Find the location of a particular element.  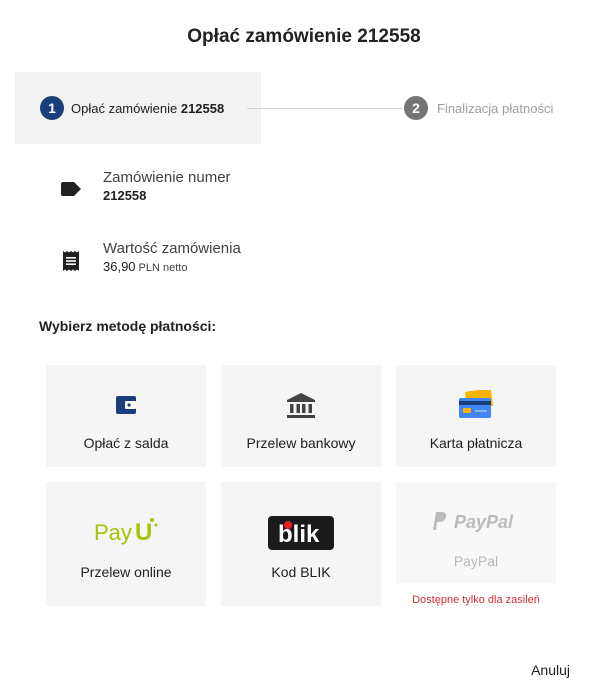

payment-method-payu-label: Przelew online is located at coordinates (126, 572).